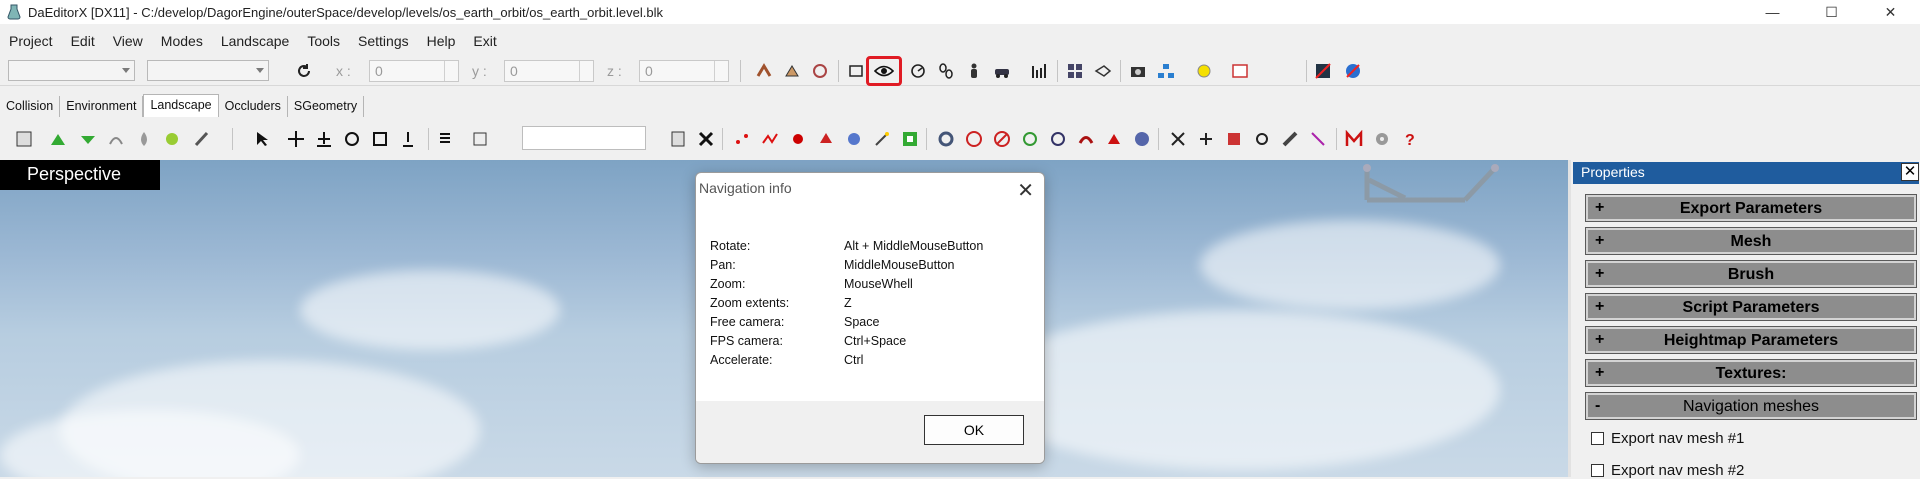 This screenshot has width=1920, height=479. Describe the element at coordinates (441, 41) in the screenshot. I see `menu-help: Help` at that location.